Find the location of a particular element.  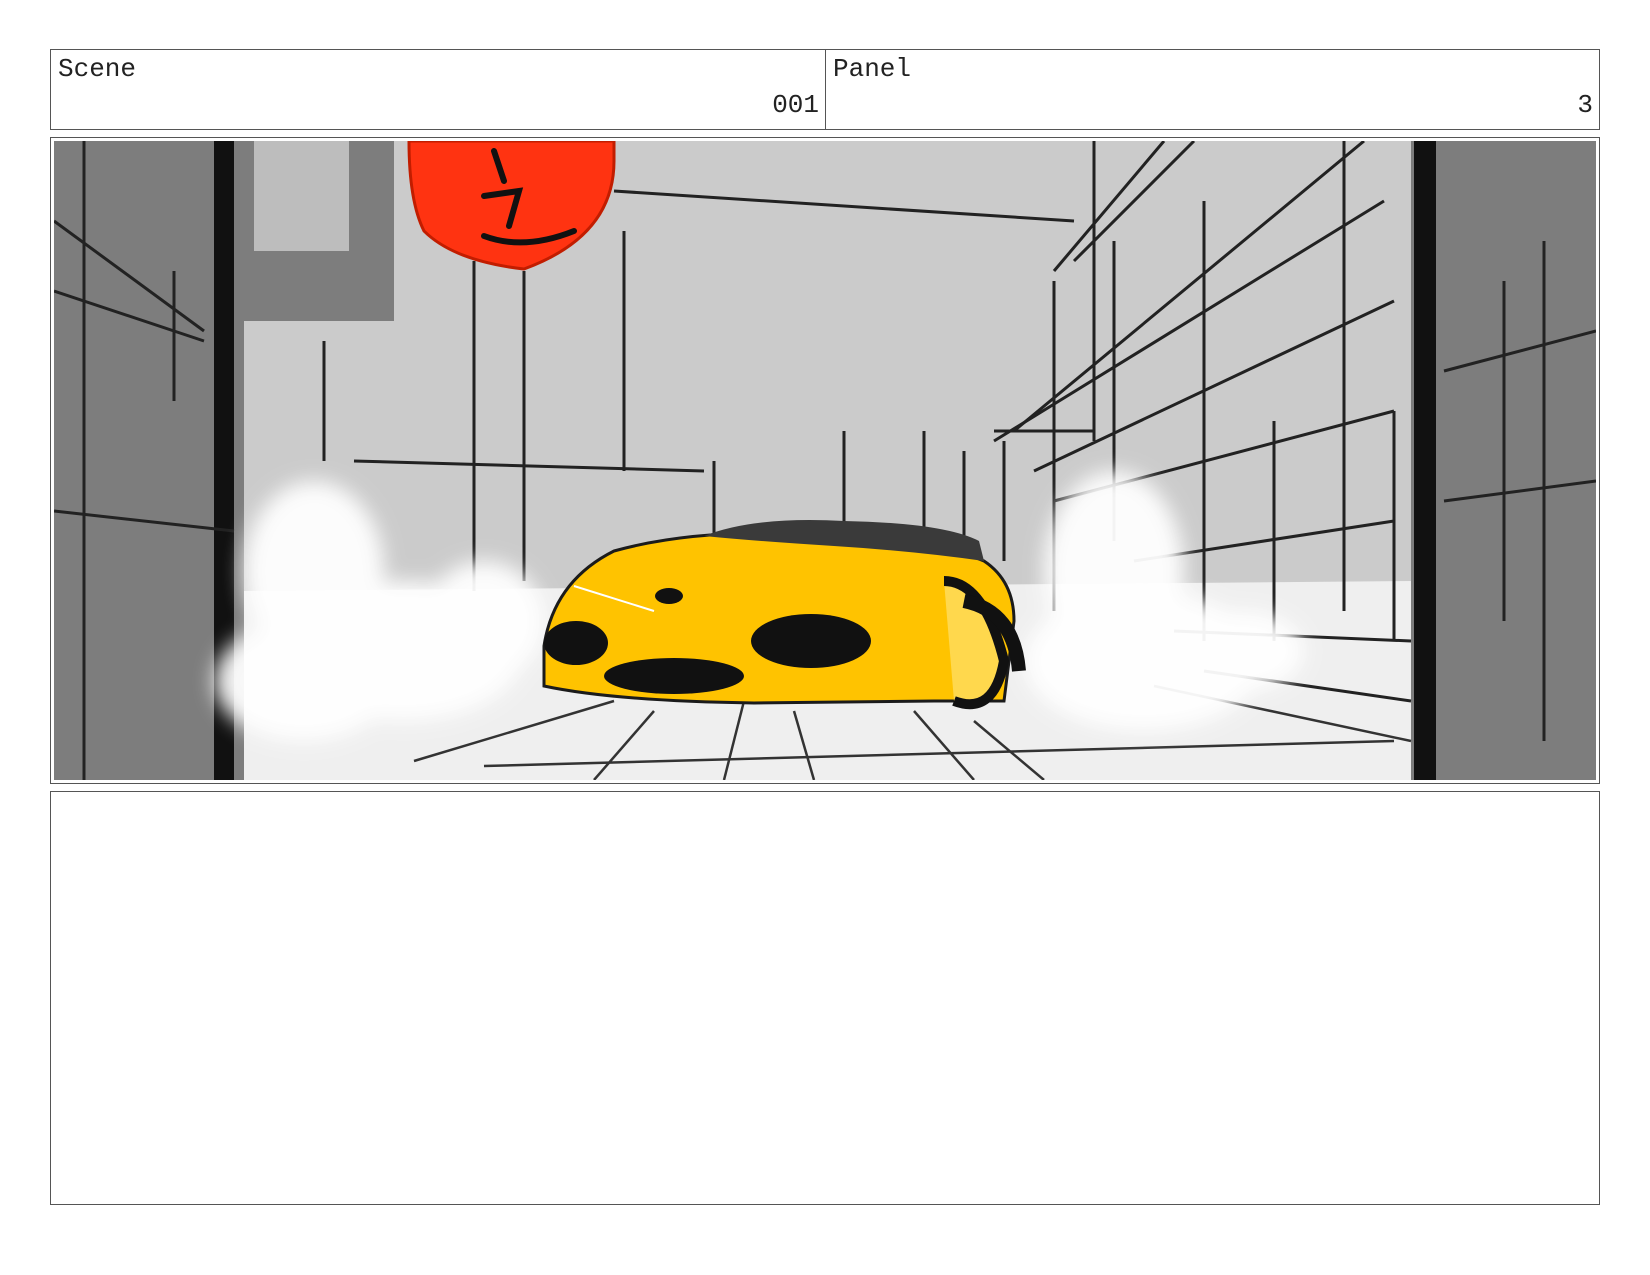

panel-cell: Panel 3 is located at coordinates (1212, 89).